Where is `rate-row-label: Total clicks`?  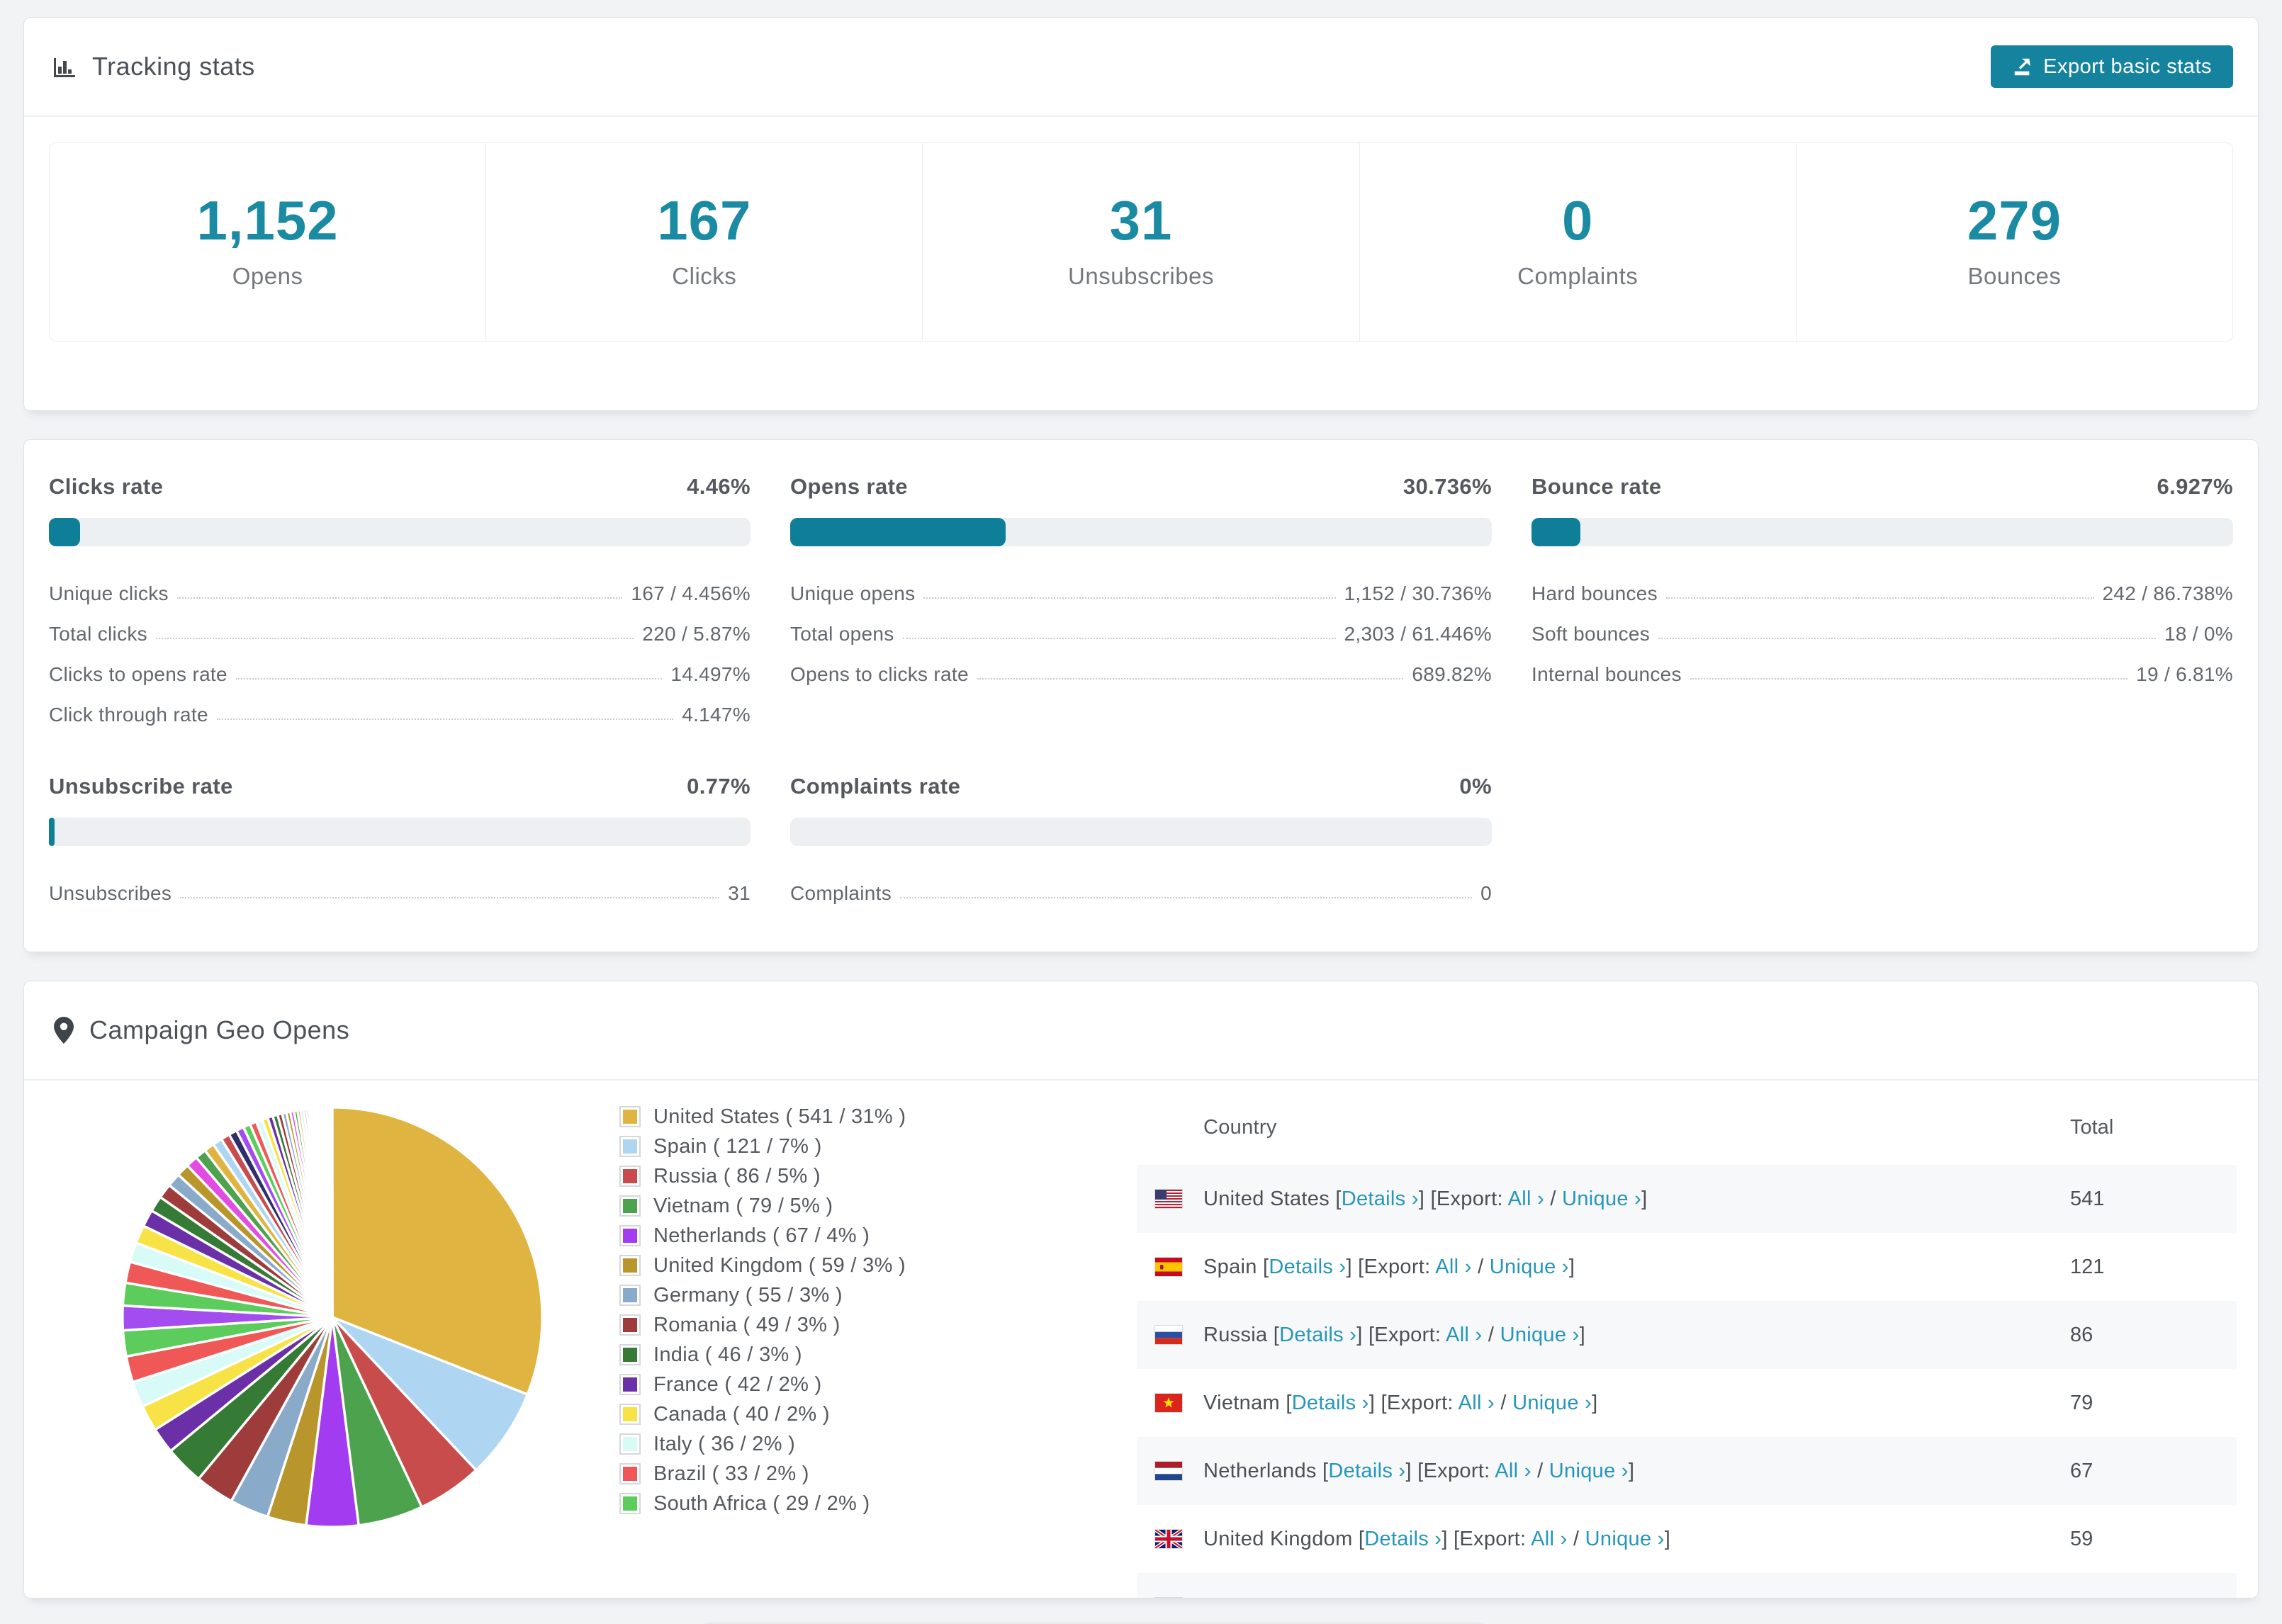 rate-row-label: Total clicks is located at coordinates (98, 634).